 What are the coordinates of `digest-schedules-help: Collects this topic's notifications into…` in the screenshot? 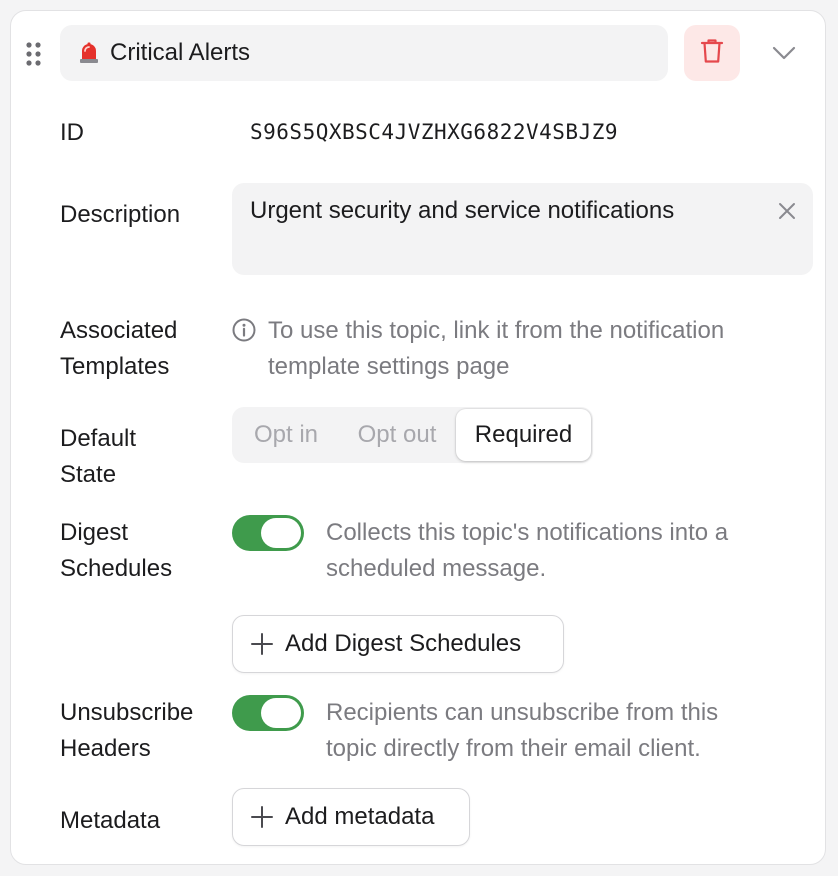 It's located at (566, 551).